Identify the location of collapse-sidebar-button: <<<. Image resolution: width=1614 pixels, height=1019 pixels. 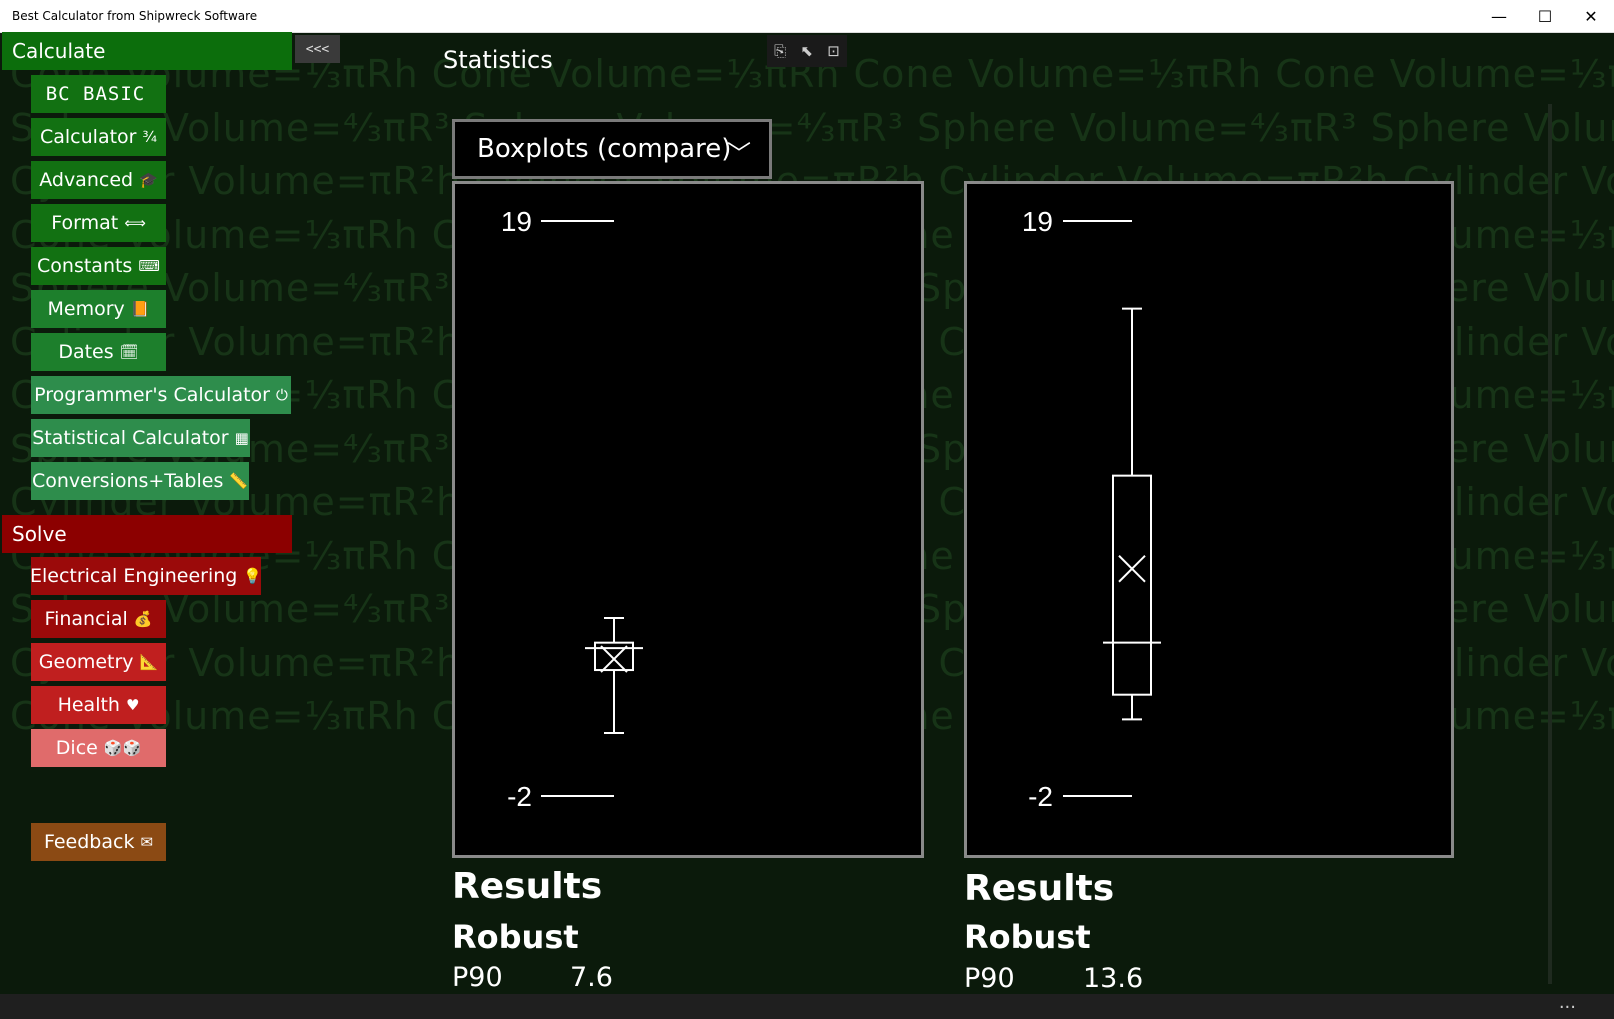
(317, 49).